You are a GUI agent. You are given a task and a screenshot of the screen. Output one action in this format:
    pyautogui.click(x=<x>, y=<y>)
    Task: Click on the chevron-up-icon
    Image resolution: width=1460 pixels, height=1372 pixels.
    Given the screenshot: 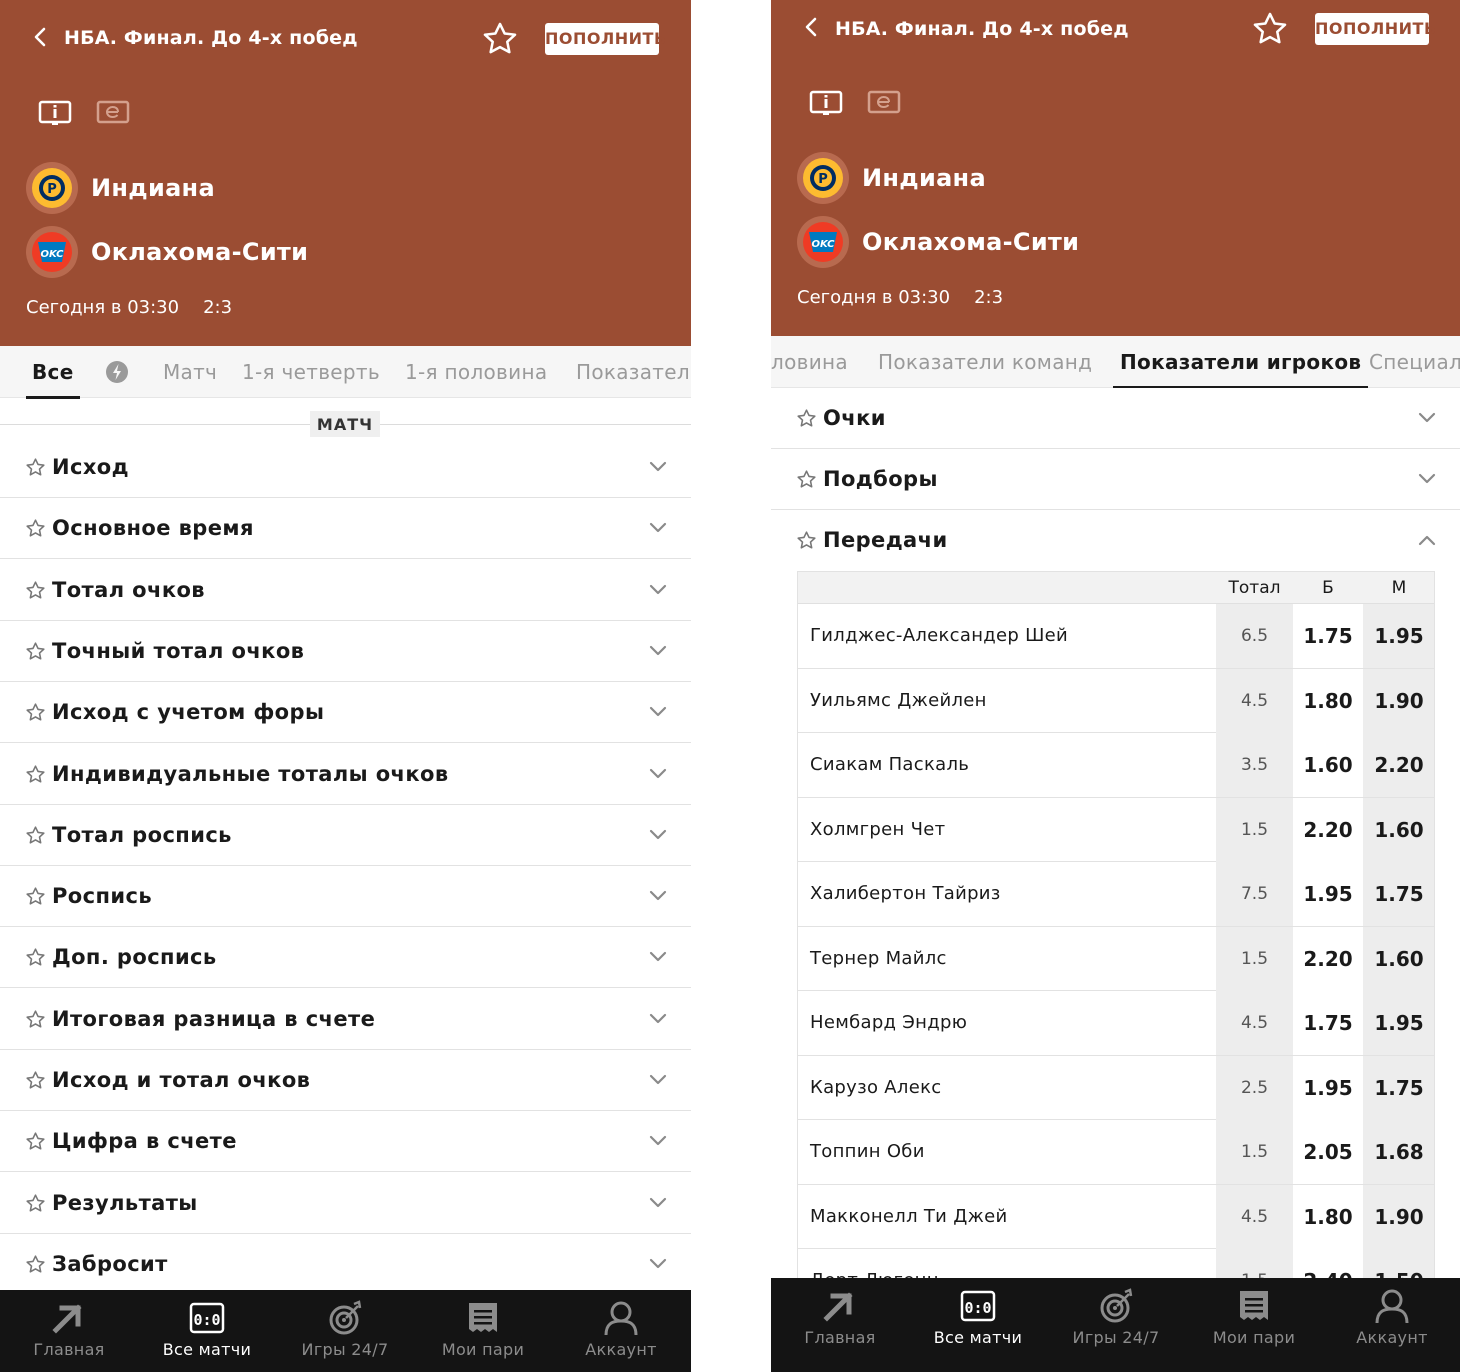 What is the action you would take?
    pyautogui.click(x=1427, y=540)
    